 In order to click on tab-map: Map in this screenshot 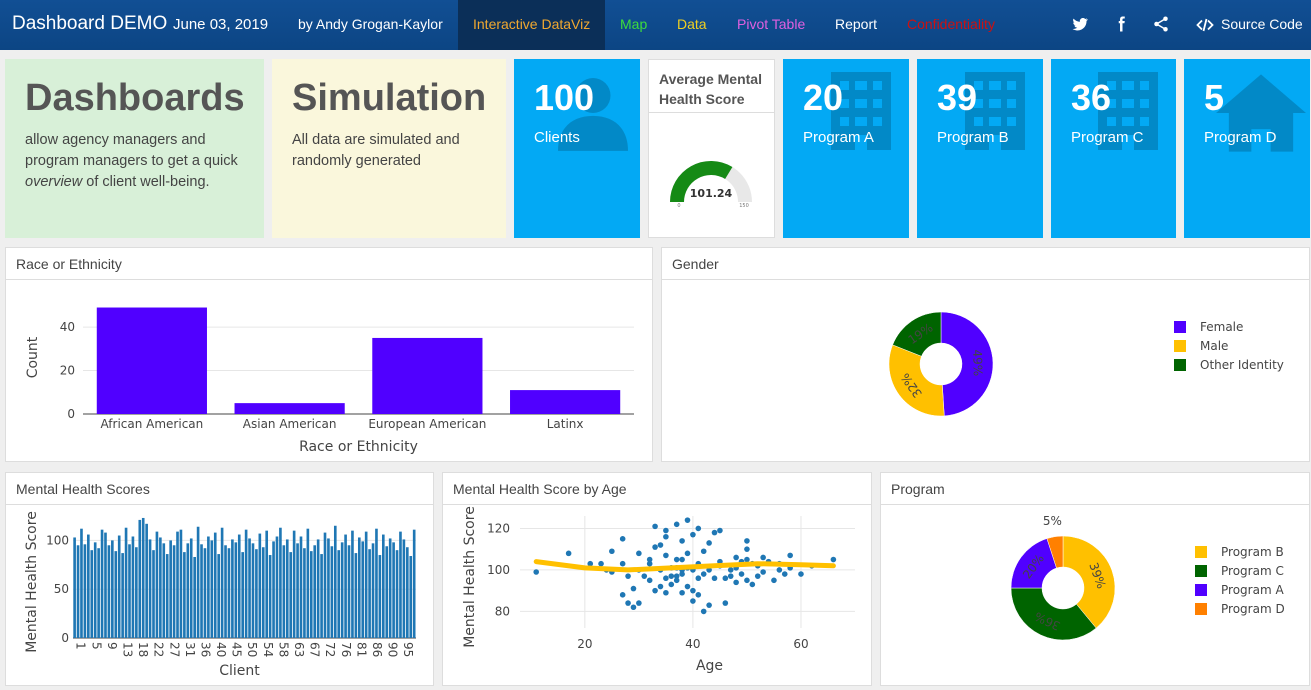, I will do `click(633, 24)`.